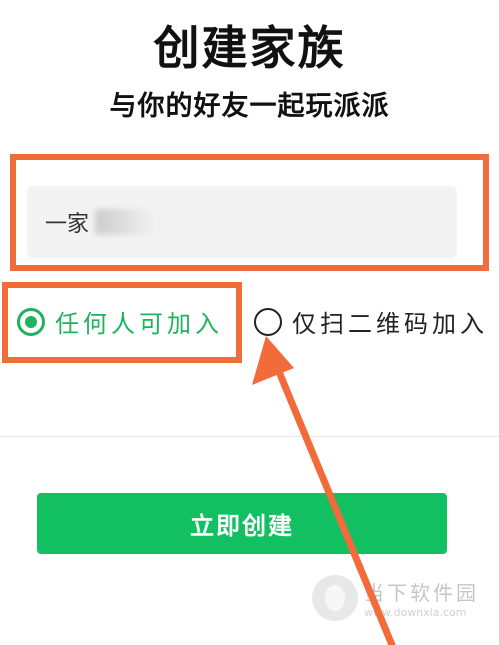 The image size is (499, 645). What do you see at coordinates (415, 612) in the screenshot?
I see `watermark-url: www.downxia.com` at bounding box center [415, 612].